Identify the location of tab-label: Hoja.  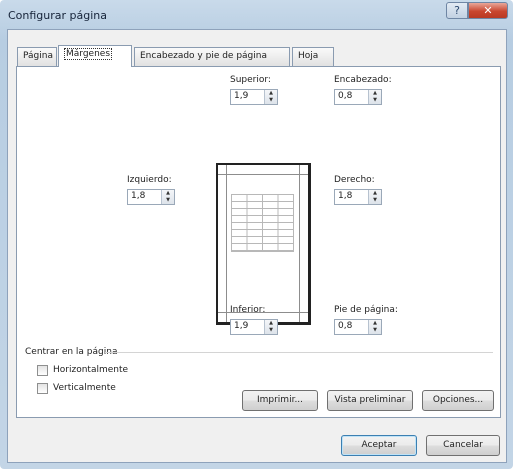
(308, 56).